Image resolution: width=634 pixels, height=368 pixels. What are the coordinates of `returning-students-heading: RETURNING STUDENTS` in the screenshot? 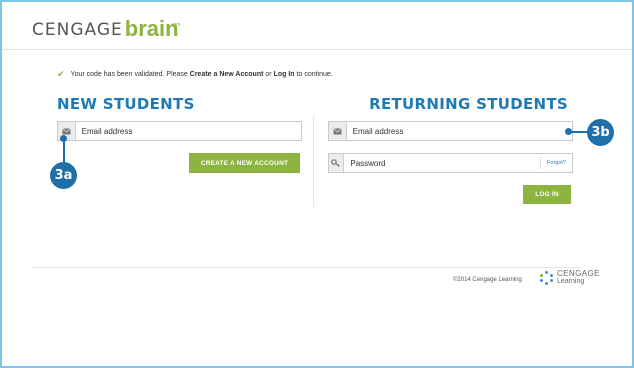 It's located at (468, 104).